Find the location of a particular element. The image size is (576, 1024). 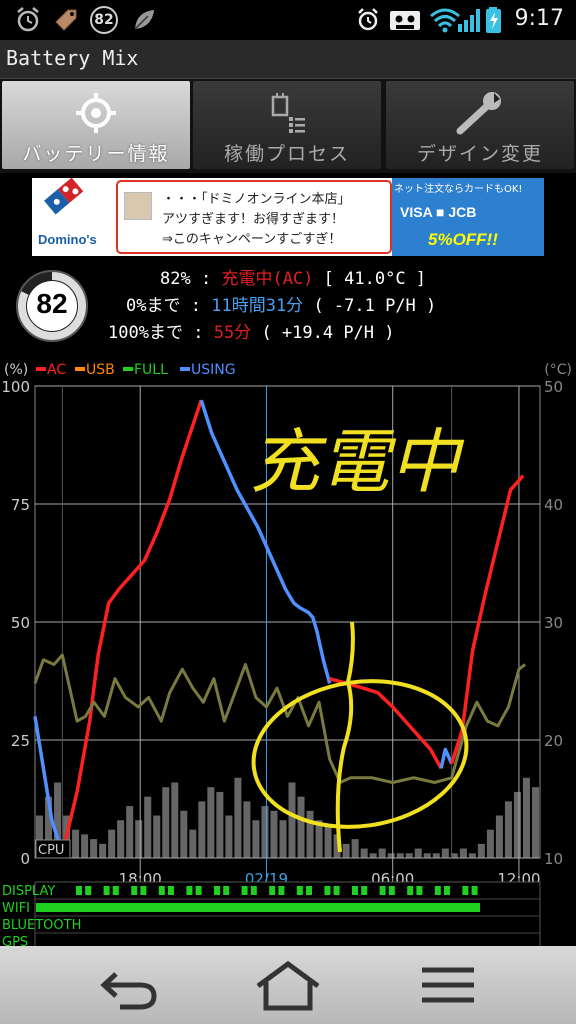

legend-label: AC is located at coordinates (56, 370).